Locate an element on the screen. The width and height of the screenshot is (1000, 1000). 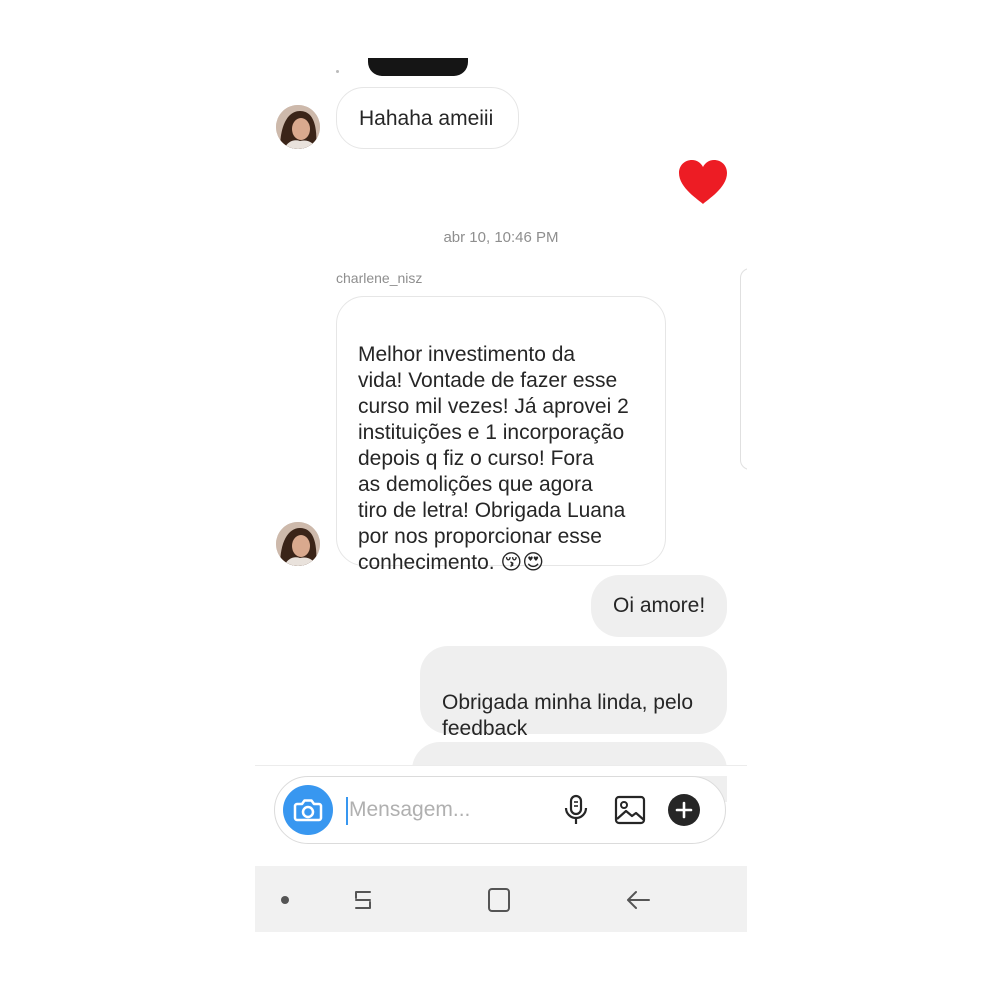
shared-media-preview is located at coordinates (418, 67).